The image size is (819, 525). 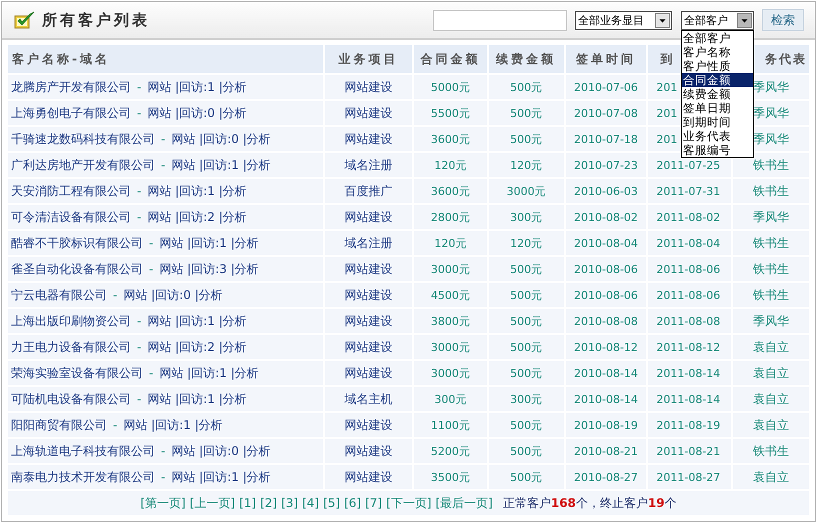 I want to click on customer-link: 可陆机电设备有限公司, so click(x=71, y=399).